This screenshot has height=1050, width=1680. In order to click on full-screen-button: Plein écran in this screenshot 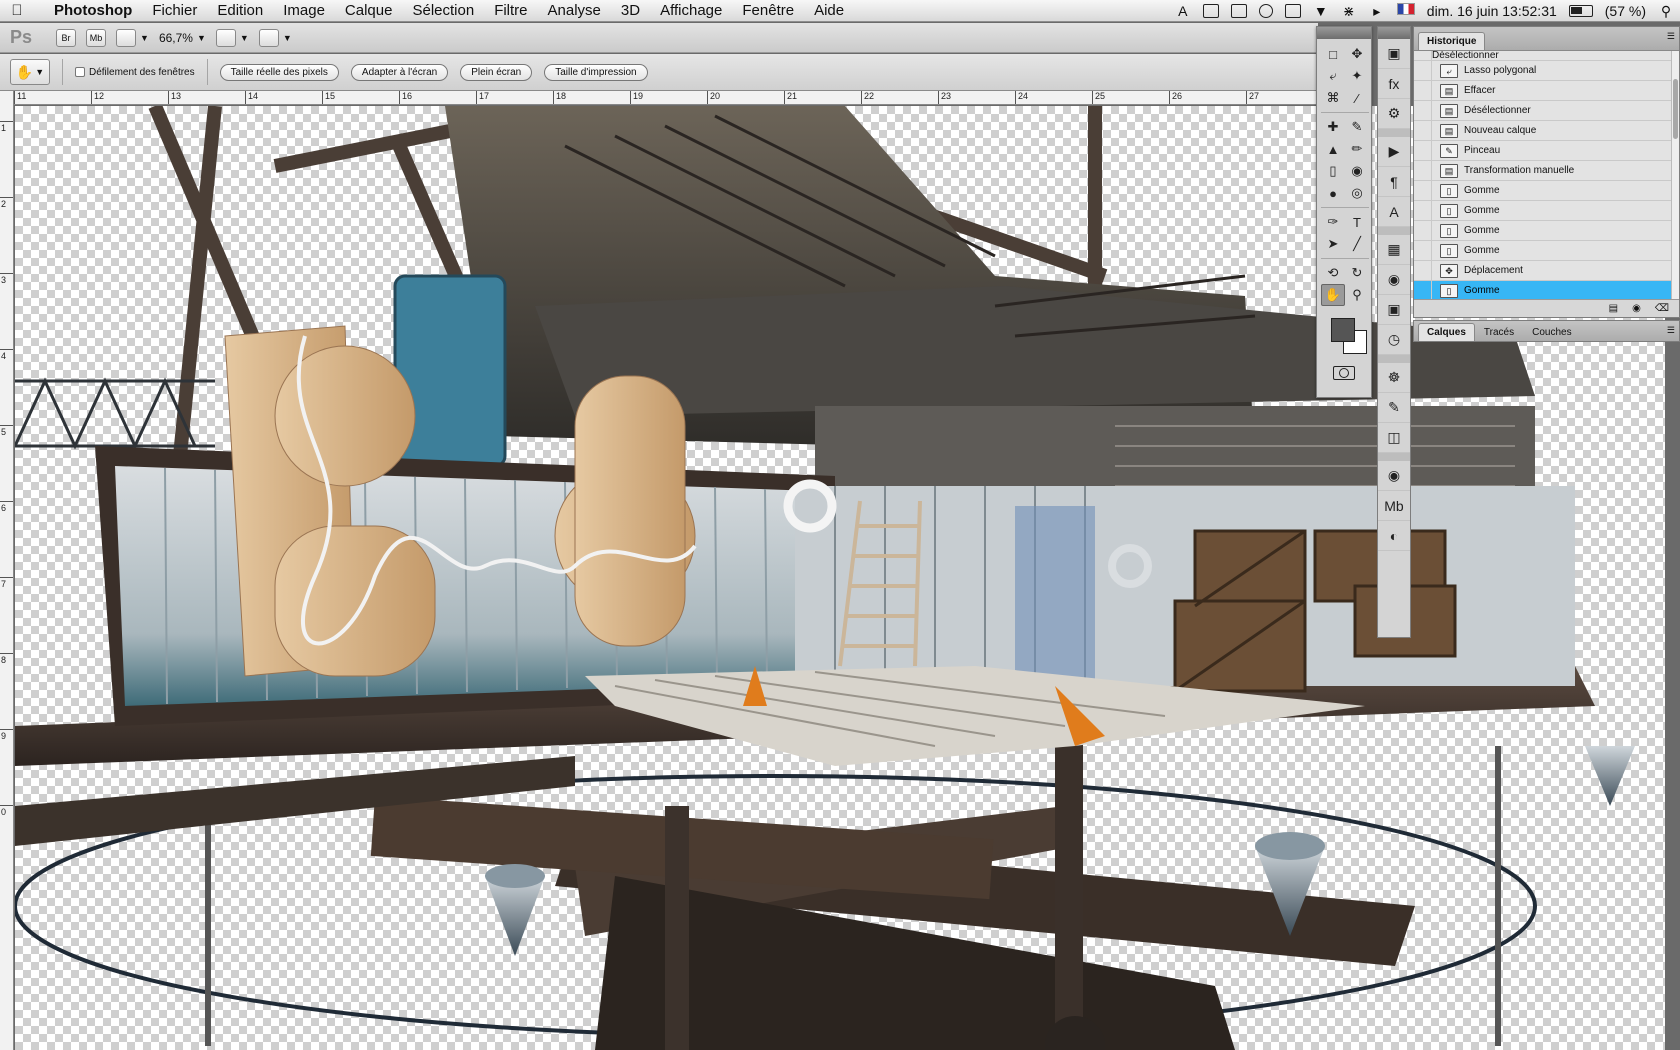, I will do `click(496, 72)`.